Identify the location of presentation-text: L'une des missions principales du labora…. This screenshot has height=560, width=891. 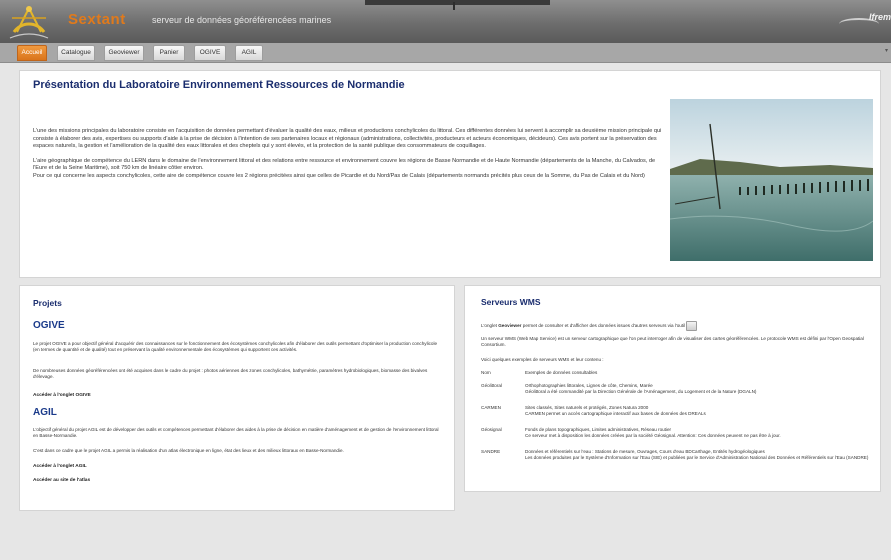
(348, 158).